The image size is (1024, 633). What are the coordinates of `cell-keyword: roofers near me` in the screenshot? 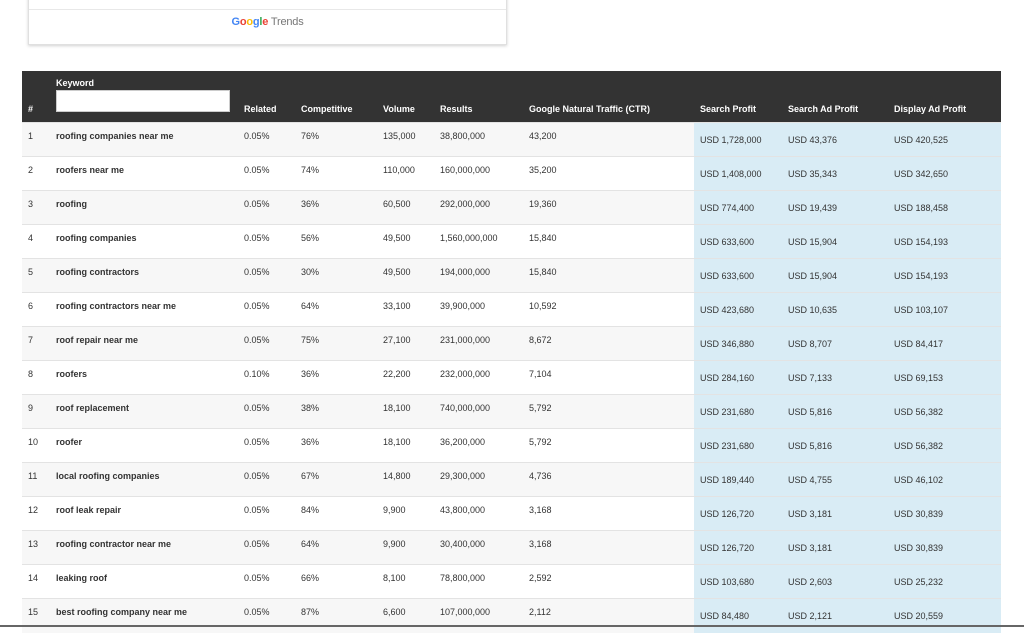 It's located at (150, 173).